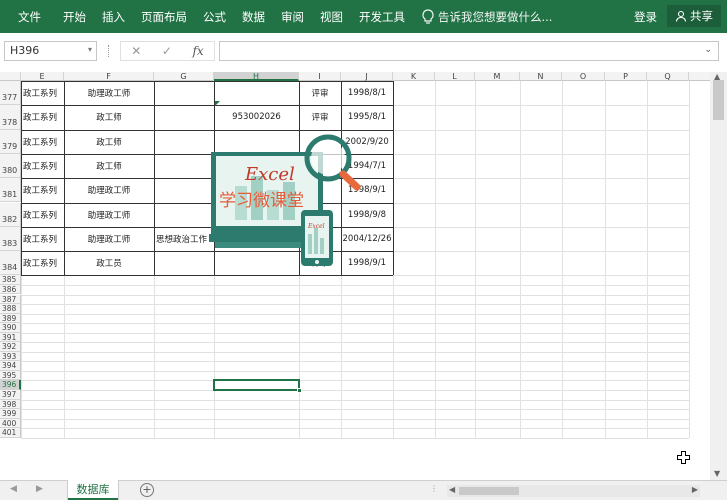 The width and height of the screenshot is (727, 500). What do you see at coordinates (197, 51) in the screenshot?
I see `insert-function-icon: fx` at bounding box center [197, 51].